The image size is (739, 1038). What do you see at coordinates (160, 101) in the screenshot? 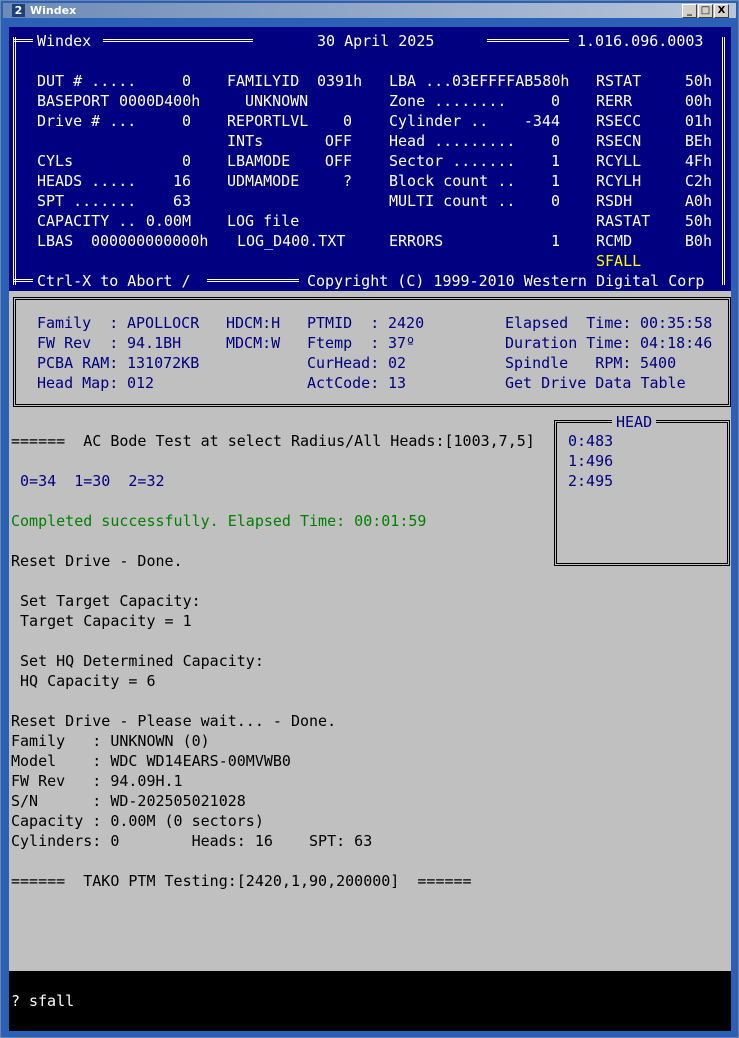
I see `header-field-value: 0000D400h` at bounding box center [160, 101].